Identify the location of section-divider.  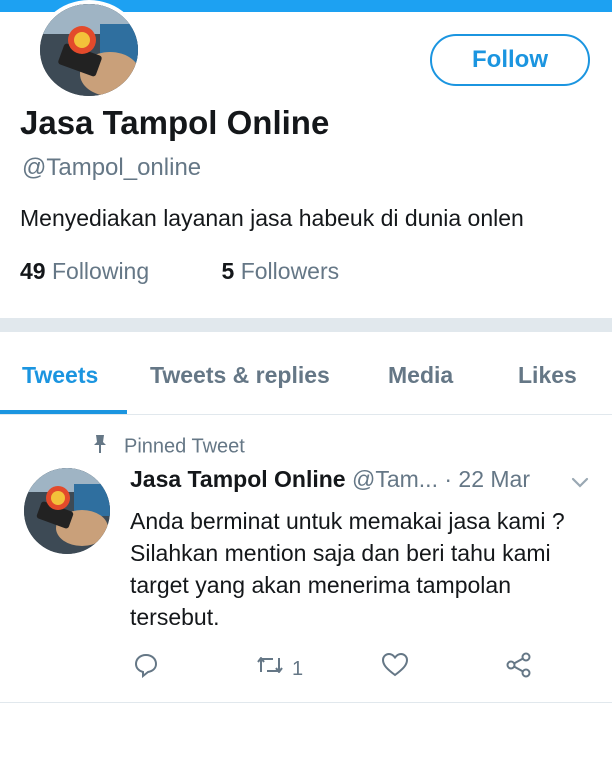
(306, 325).